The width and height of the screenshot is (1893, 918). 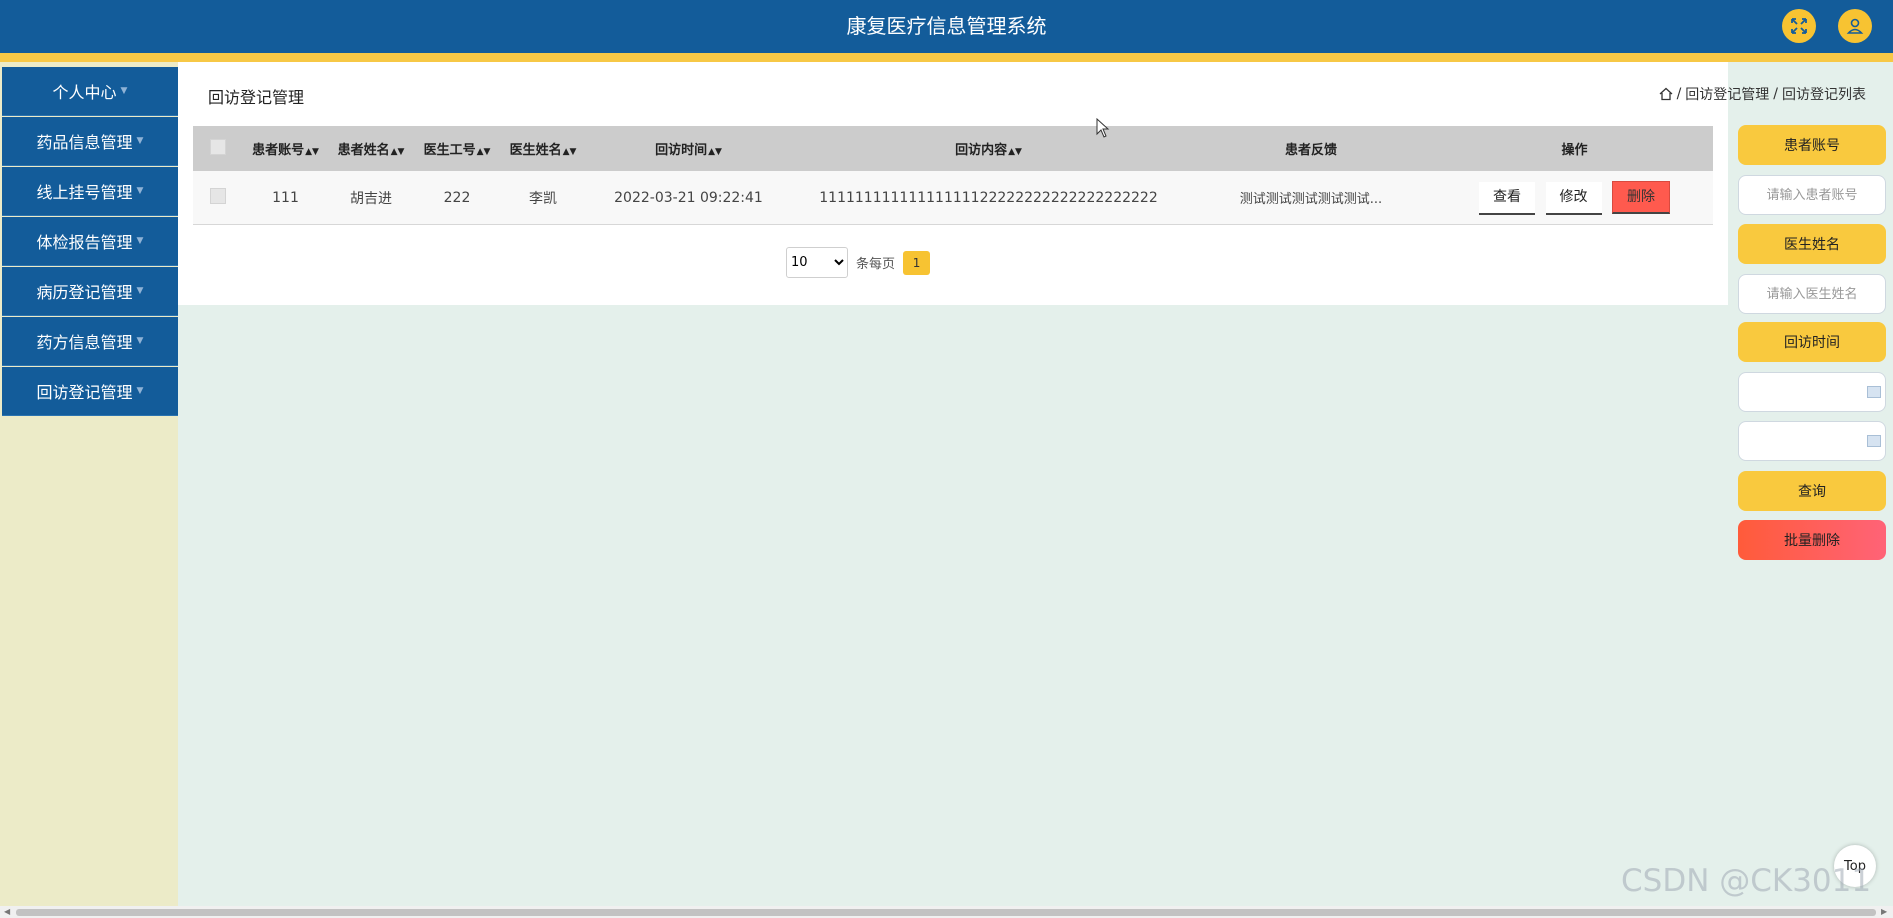 I want to click on edit-button: 修改, so click(x=1573, y=198).